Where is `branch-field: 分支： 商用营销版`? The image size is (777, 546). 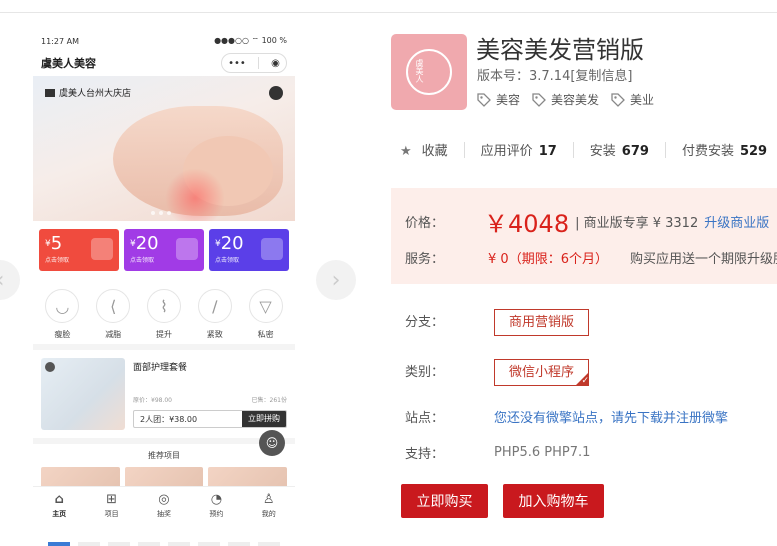 branch-field: 分支： 商用营销版 is located at coordinates (497, 322).